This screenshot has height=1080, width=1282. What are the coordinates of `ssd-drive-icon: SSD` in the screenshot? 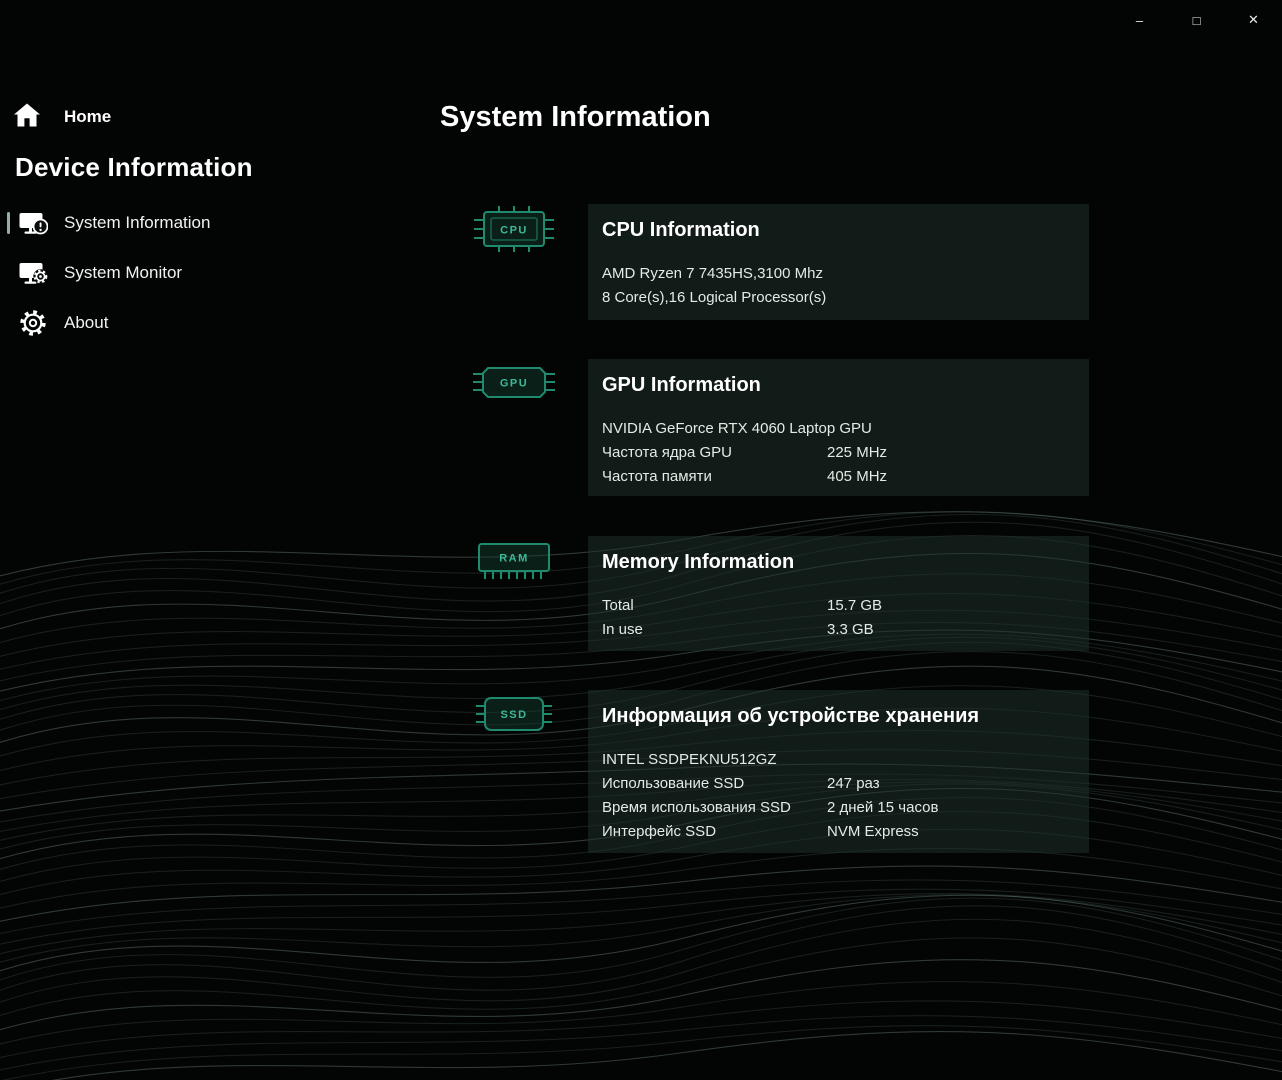 It's located at (514, 716).